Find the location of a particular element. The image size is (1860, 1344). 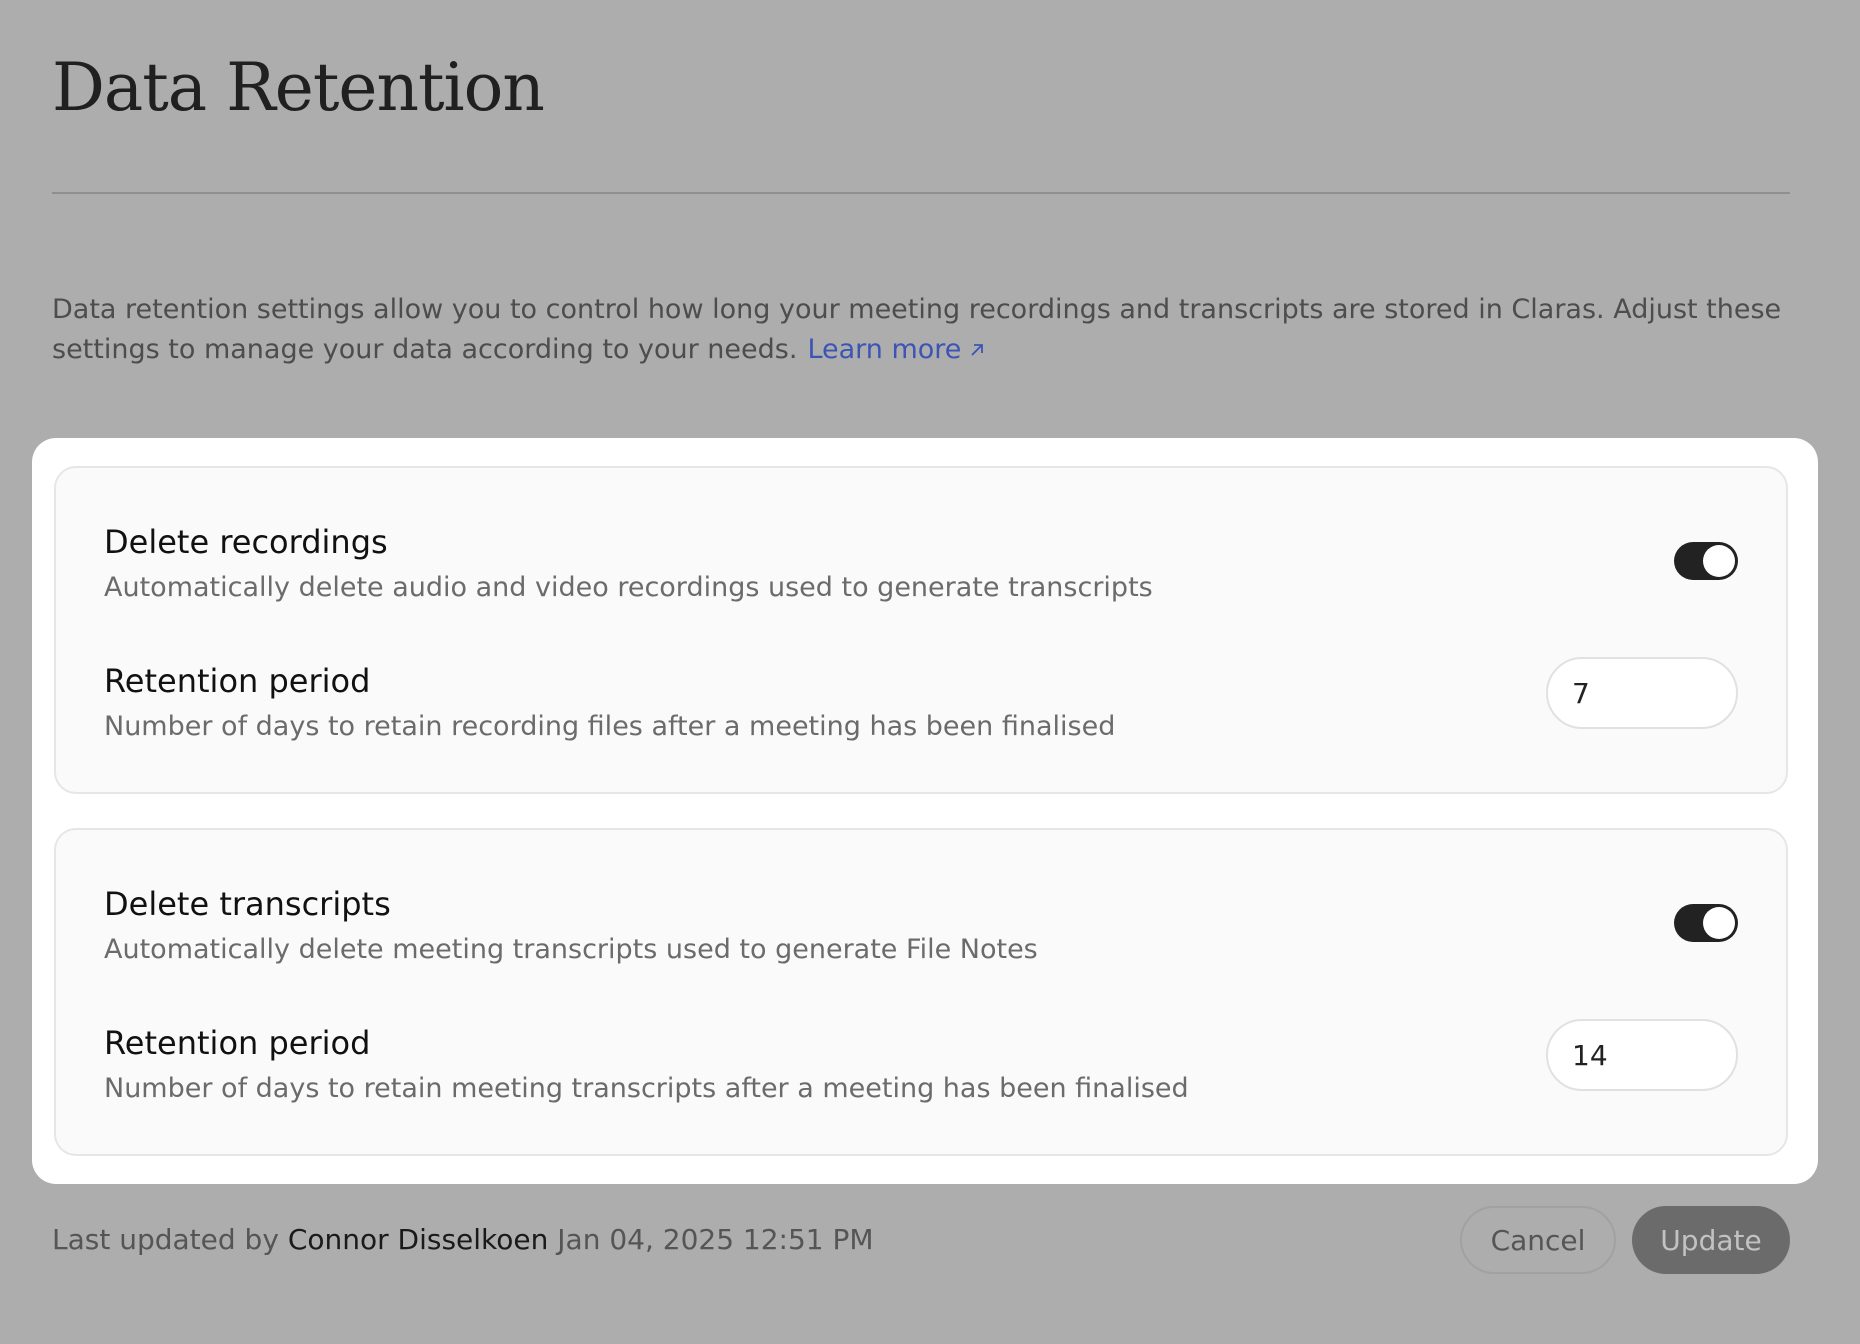

recordings-retention-label: Retention period is located at coordinates (237, 681).